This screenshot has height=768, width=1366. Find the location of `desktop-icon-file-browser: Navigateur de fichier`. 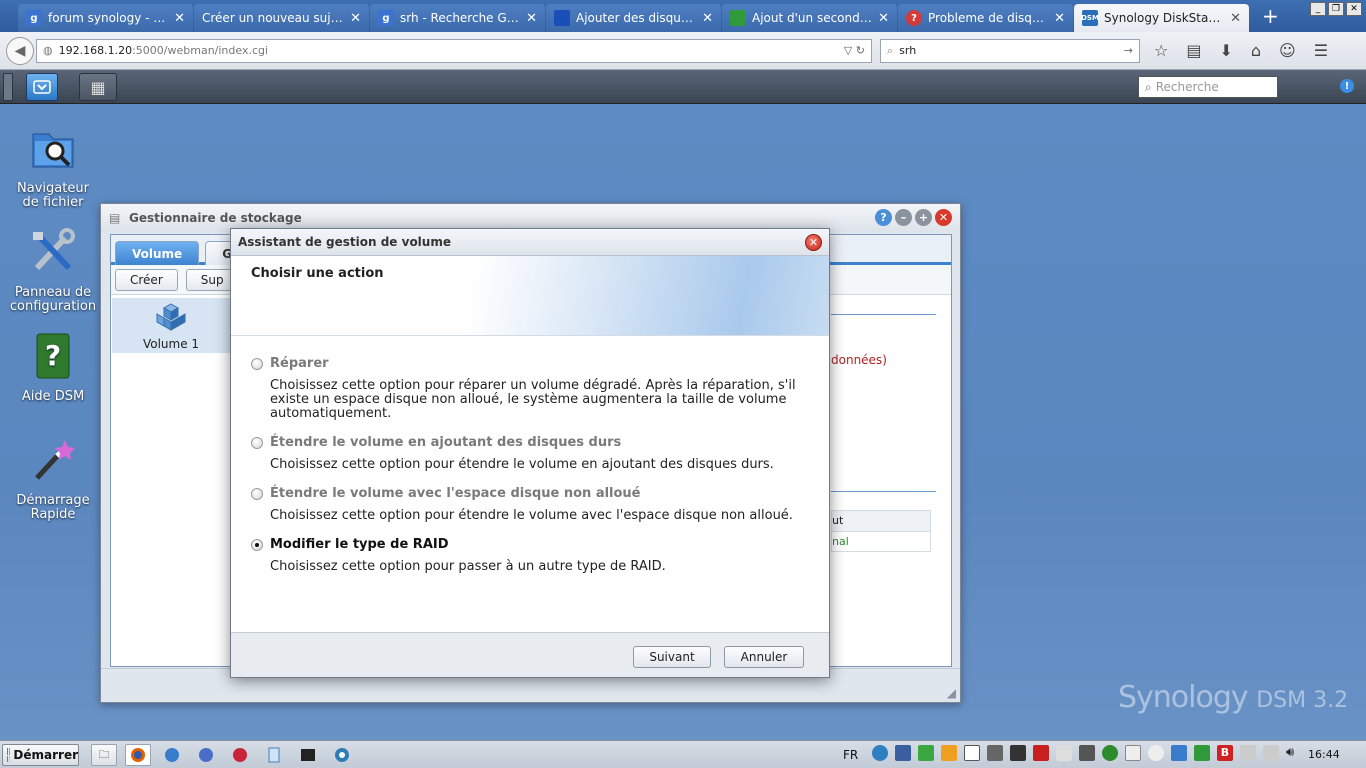

desktop-icon-file-browser: Navigateur de fichier is located at coordinates (53, 167).